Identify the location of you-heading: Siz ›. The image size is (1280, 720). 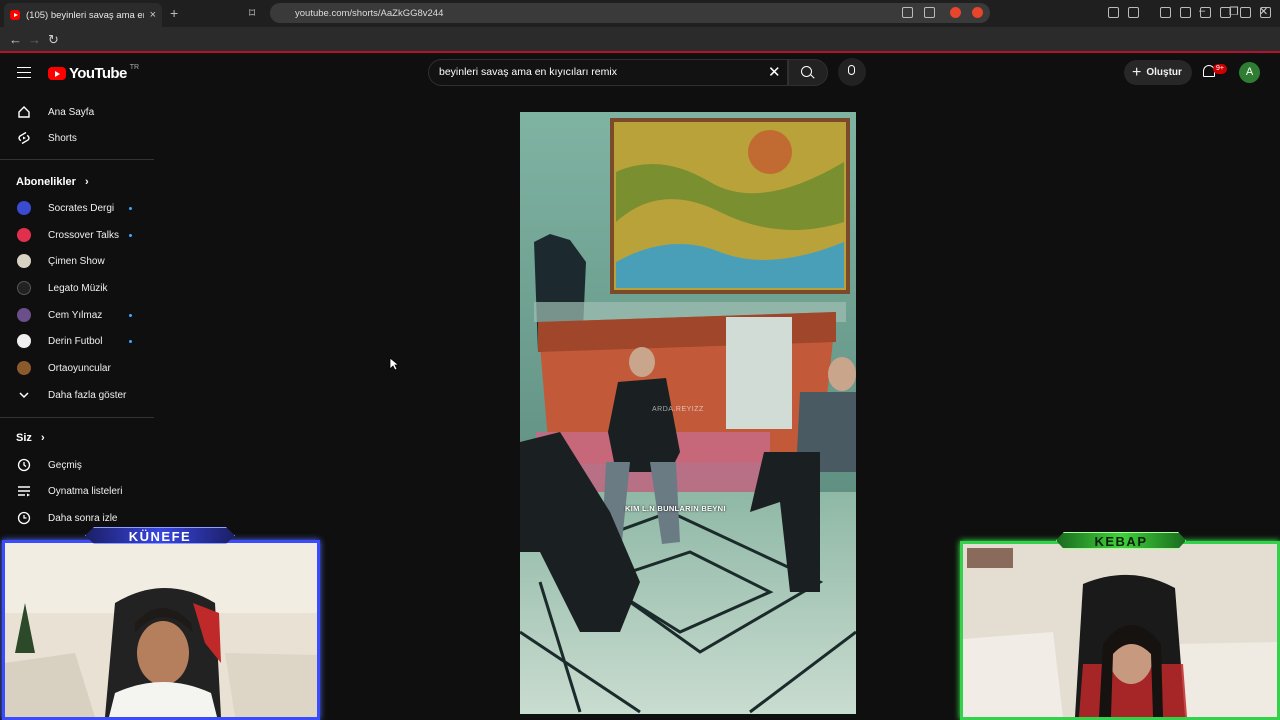
(30, 438).